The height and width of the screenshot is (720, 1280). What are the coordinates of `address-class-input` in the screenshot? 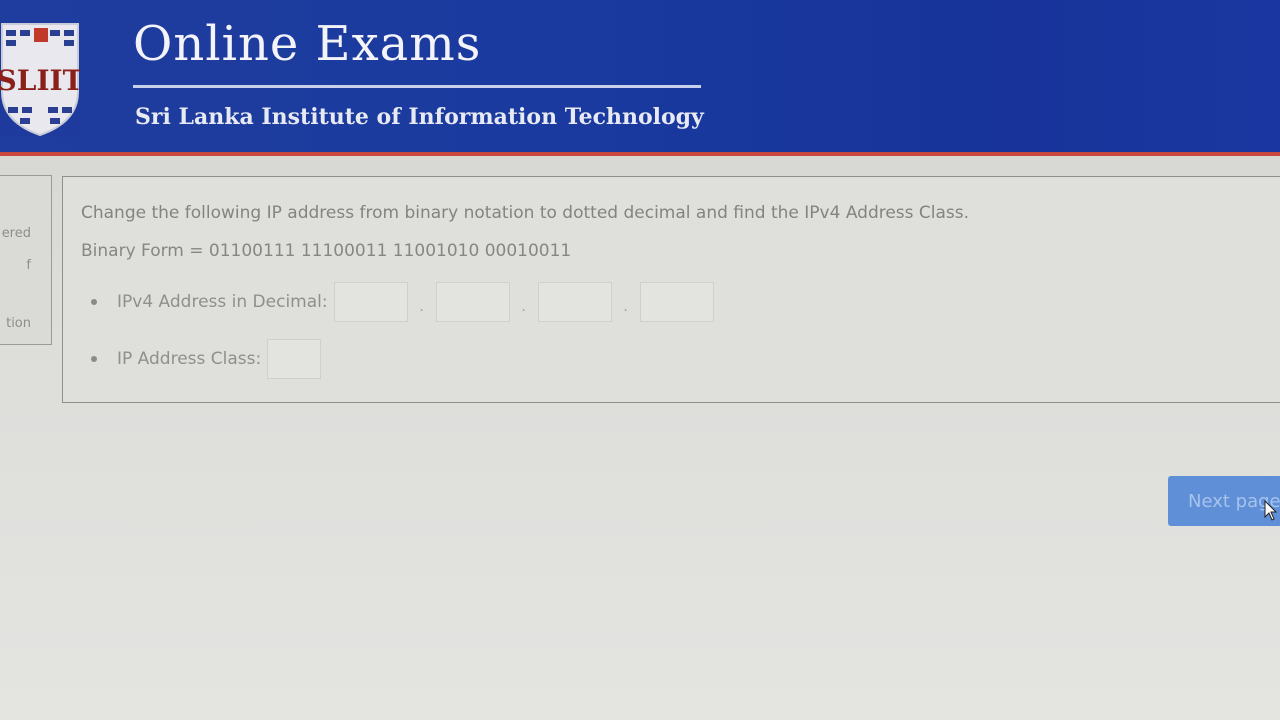 It's located at (294, 359).